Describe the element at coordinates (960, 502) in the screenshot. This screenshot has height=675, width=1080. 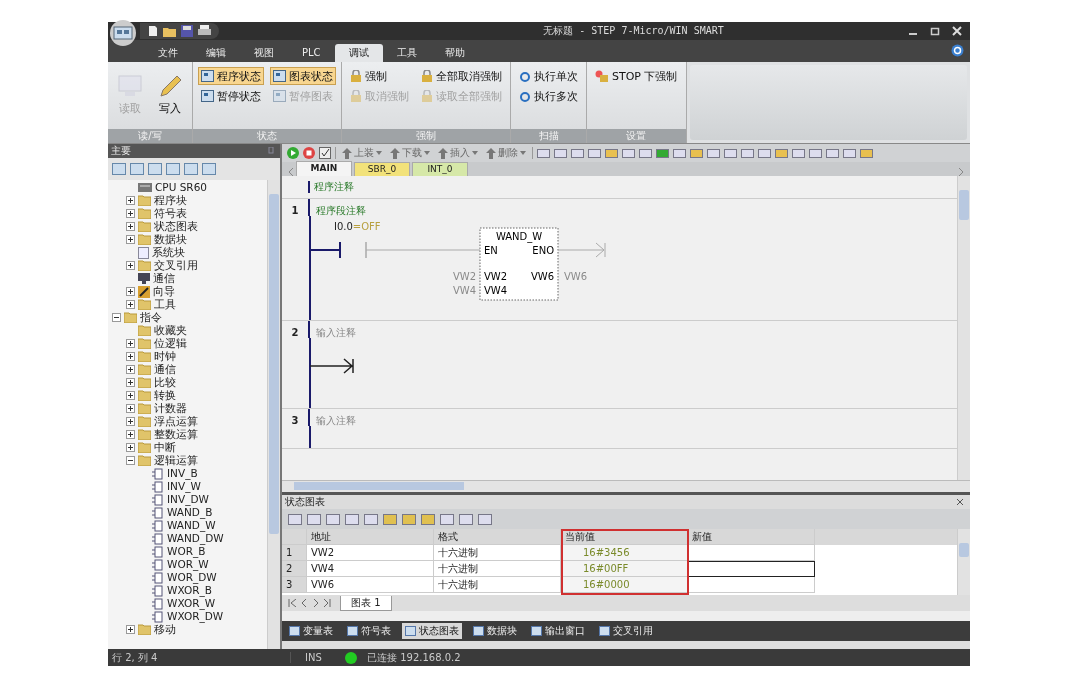
I see `close-icon` at that location.